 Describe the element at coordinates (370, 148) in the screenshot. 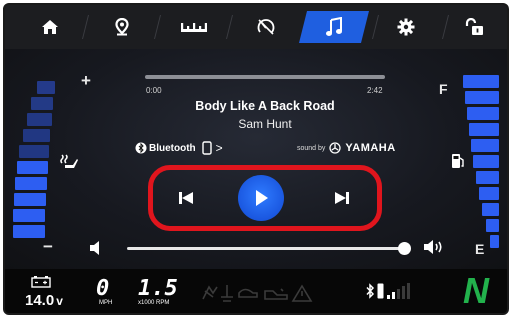

I see `yamaha-brand: YAMAHA` at that location.